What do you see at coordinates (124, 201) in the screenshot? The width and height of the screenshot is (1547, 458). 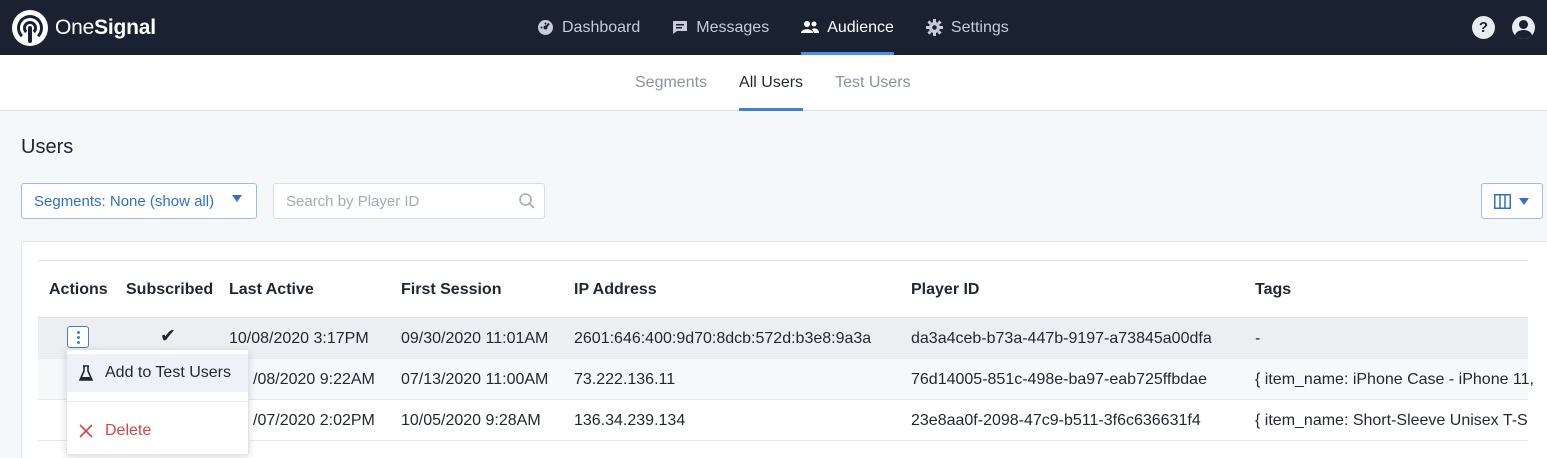 I see `segments-dropdown-label: Segments: None (show all)` at bounding box center [124, 201].